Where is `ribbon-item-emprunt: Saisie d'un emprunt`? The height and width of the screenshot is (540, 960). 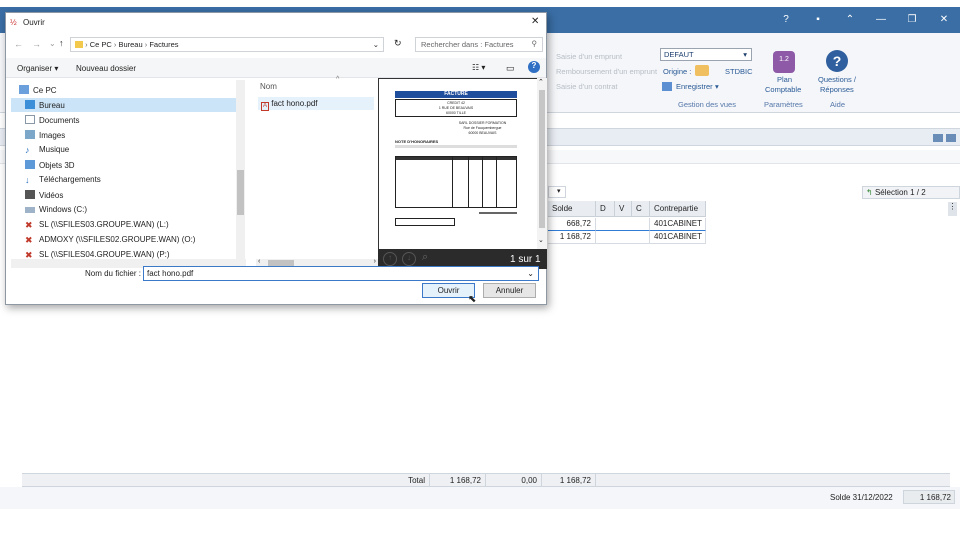
ribbon-item-emprunt: Saisie d'un emprunt is located at coordinates (589, 56).